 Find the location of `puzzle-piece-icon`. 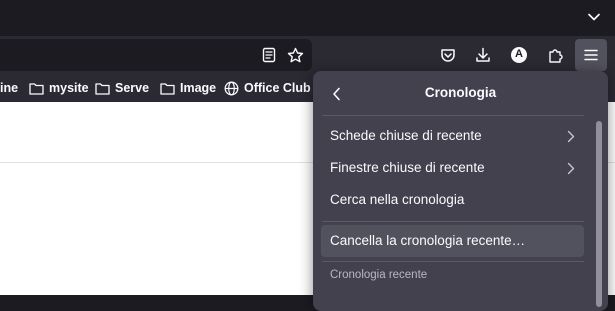

puzzle-piece-icon is located at coordinates (555, 55).